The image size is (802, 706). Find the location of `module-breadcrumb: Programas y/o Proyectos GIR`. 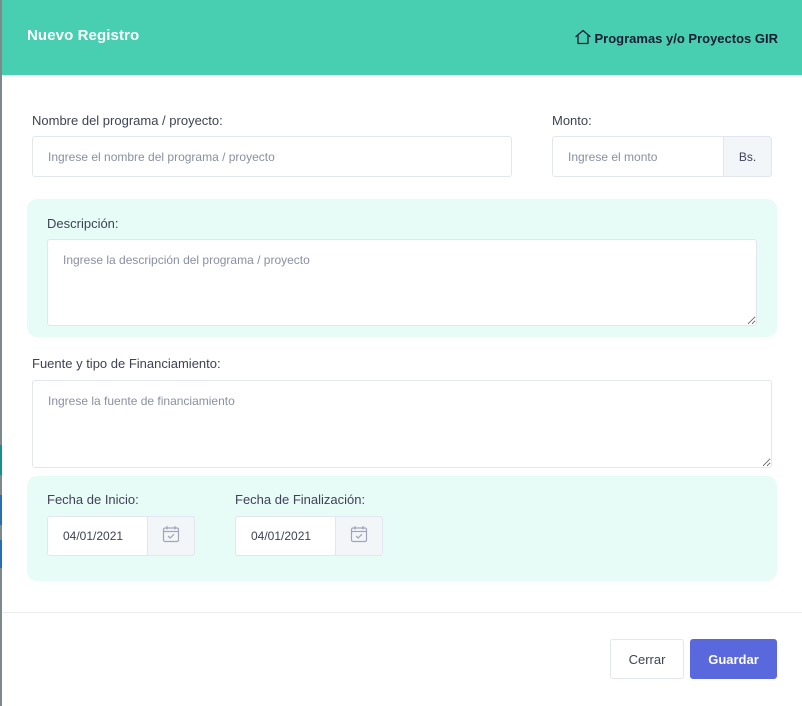

module-breadcrumb: Programas y/o Proyectos GIR is located at coordinates (676, 38).